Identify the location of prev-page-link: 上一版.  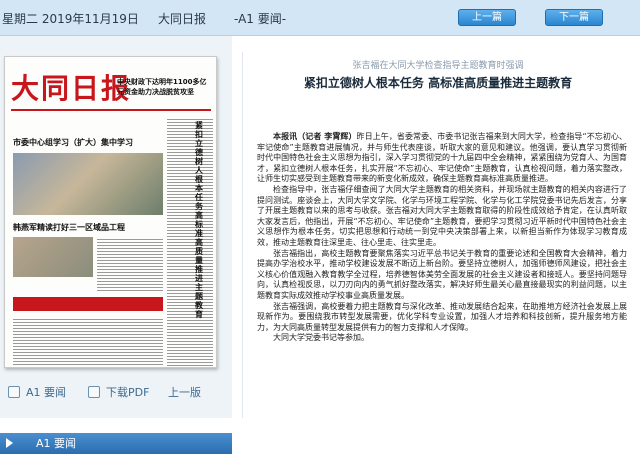
(184, 392).